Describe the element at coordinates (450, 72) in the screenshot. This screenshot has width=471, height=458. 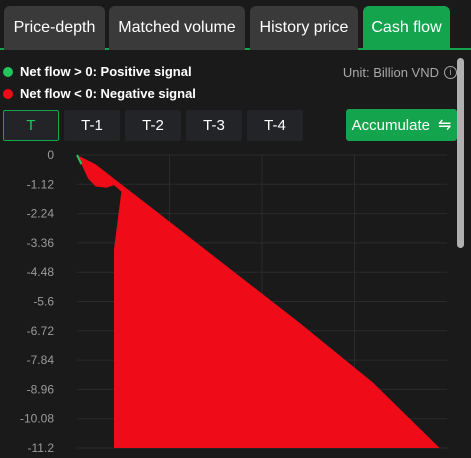
I see `info-icon: i` at that location.